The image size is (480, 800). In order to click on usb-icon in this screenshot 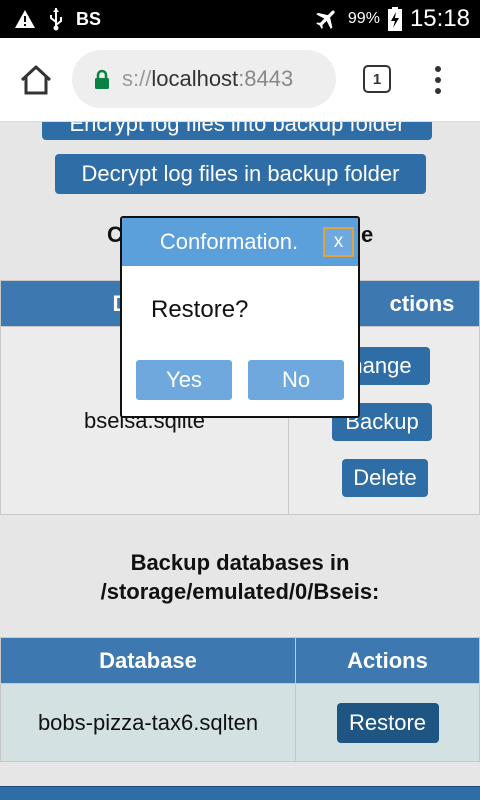, I will do `click(56, 19)`.